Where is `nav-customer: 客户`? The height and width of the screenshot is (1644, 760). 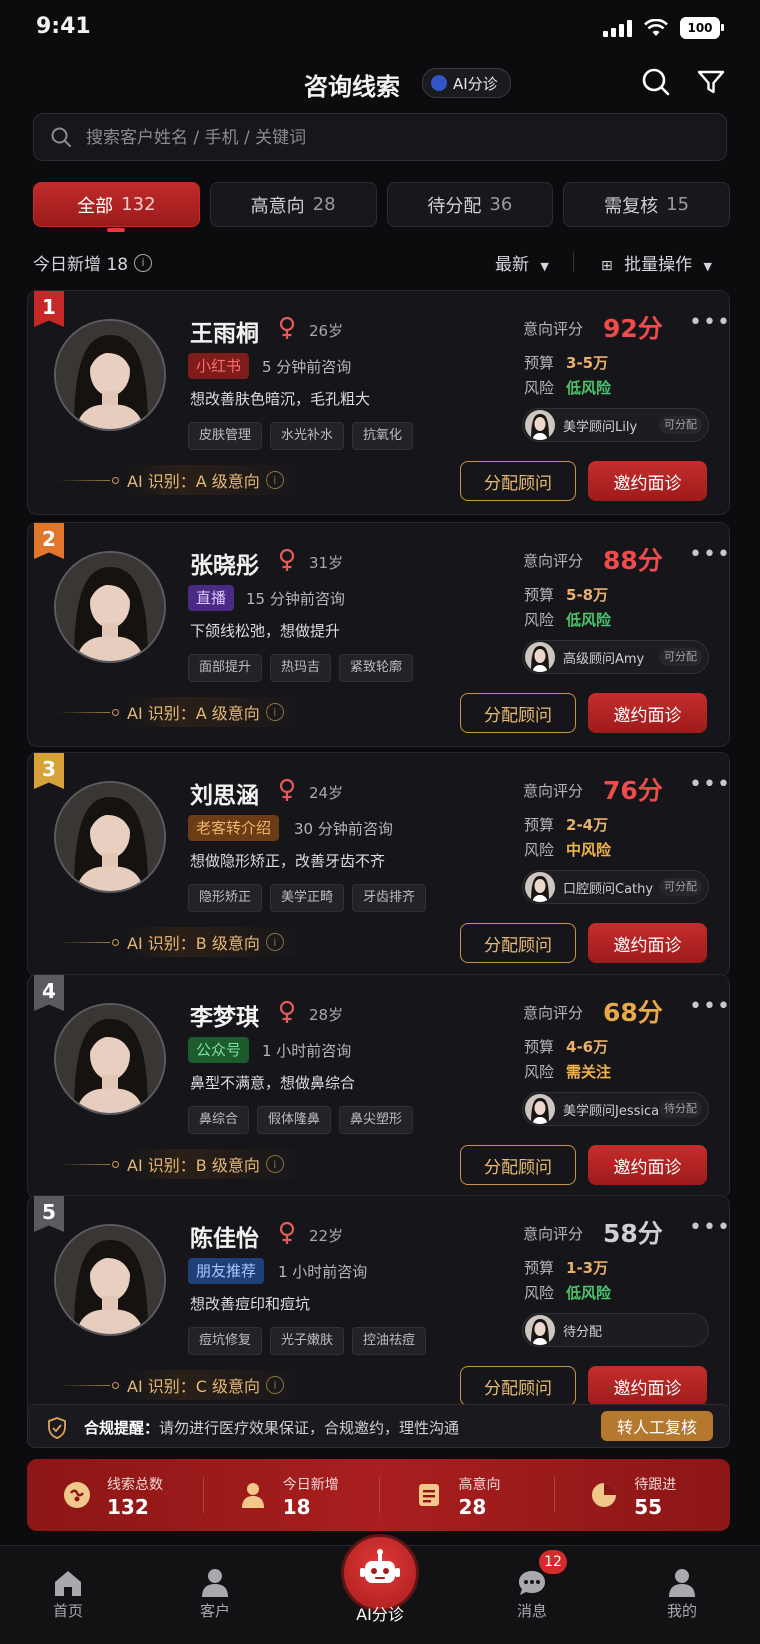
nav-customer: 客户 is located at coordinates (215, 1594).